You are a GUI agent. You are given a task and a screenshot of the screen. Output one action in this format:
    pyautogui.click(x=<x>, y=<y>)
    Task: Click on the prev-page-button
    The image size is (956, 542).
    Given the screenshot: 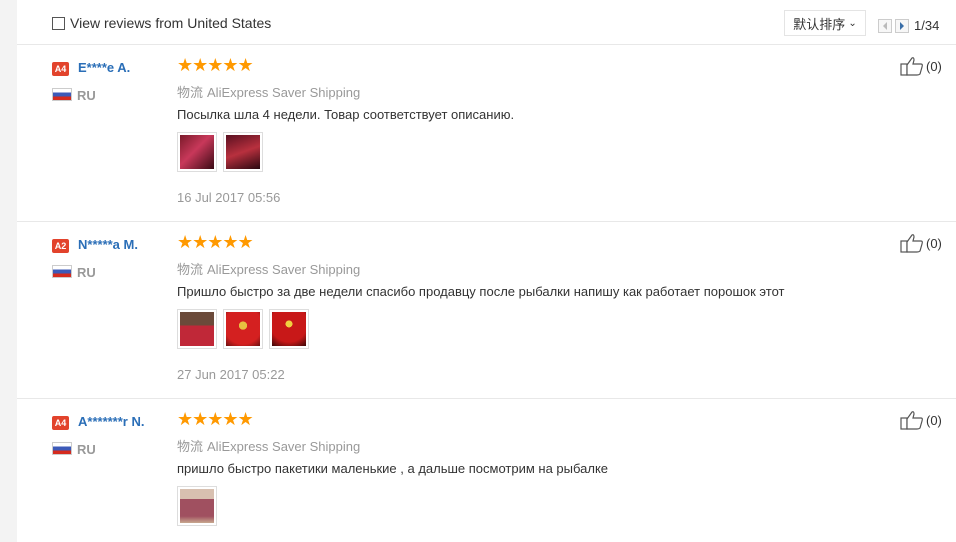 What is the action you would take?
    pyautogui.click(x=885, y=25)
    